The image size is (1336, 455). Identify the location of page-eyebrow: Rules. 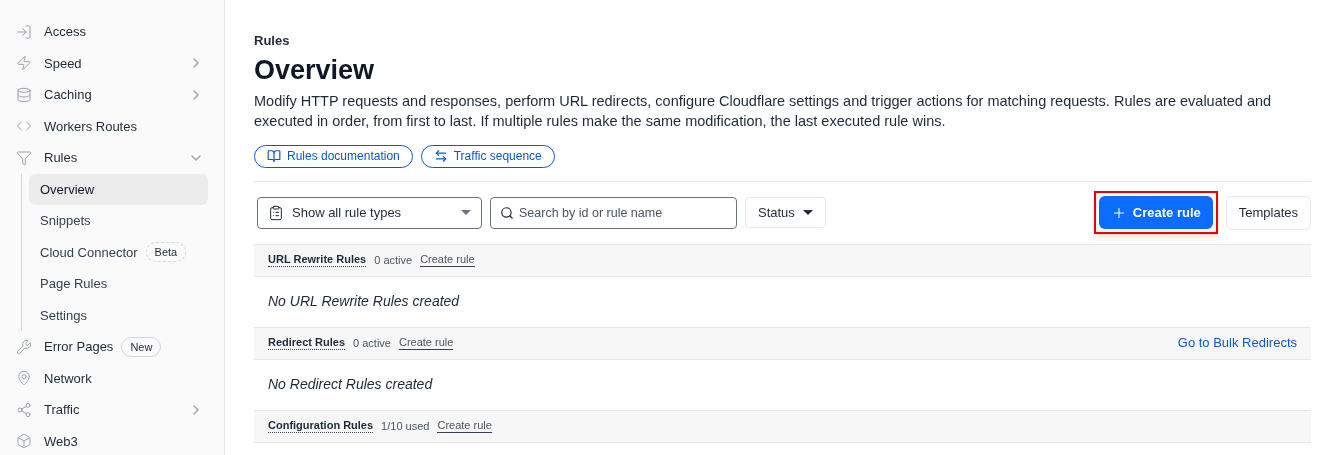
(272, 41).